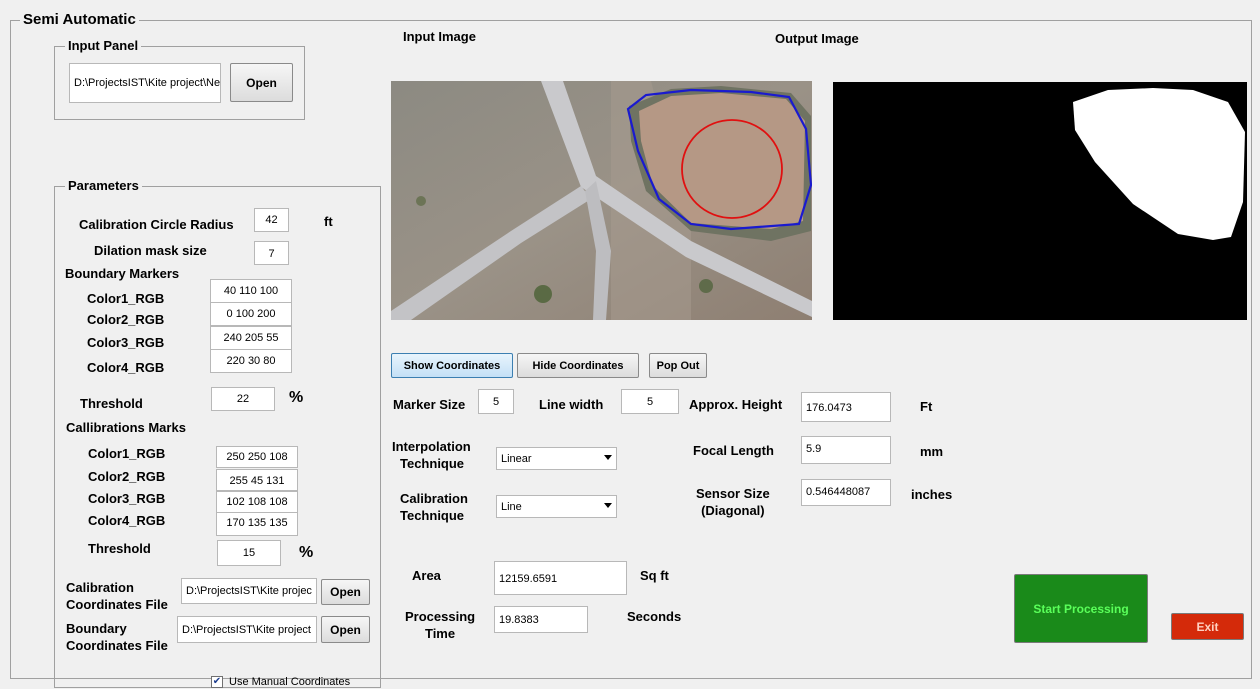  I want to click on start-processing-button: Start Processing, so click(1081, 608).